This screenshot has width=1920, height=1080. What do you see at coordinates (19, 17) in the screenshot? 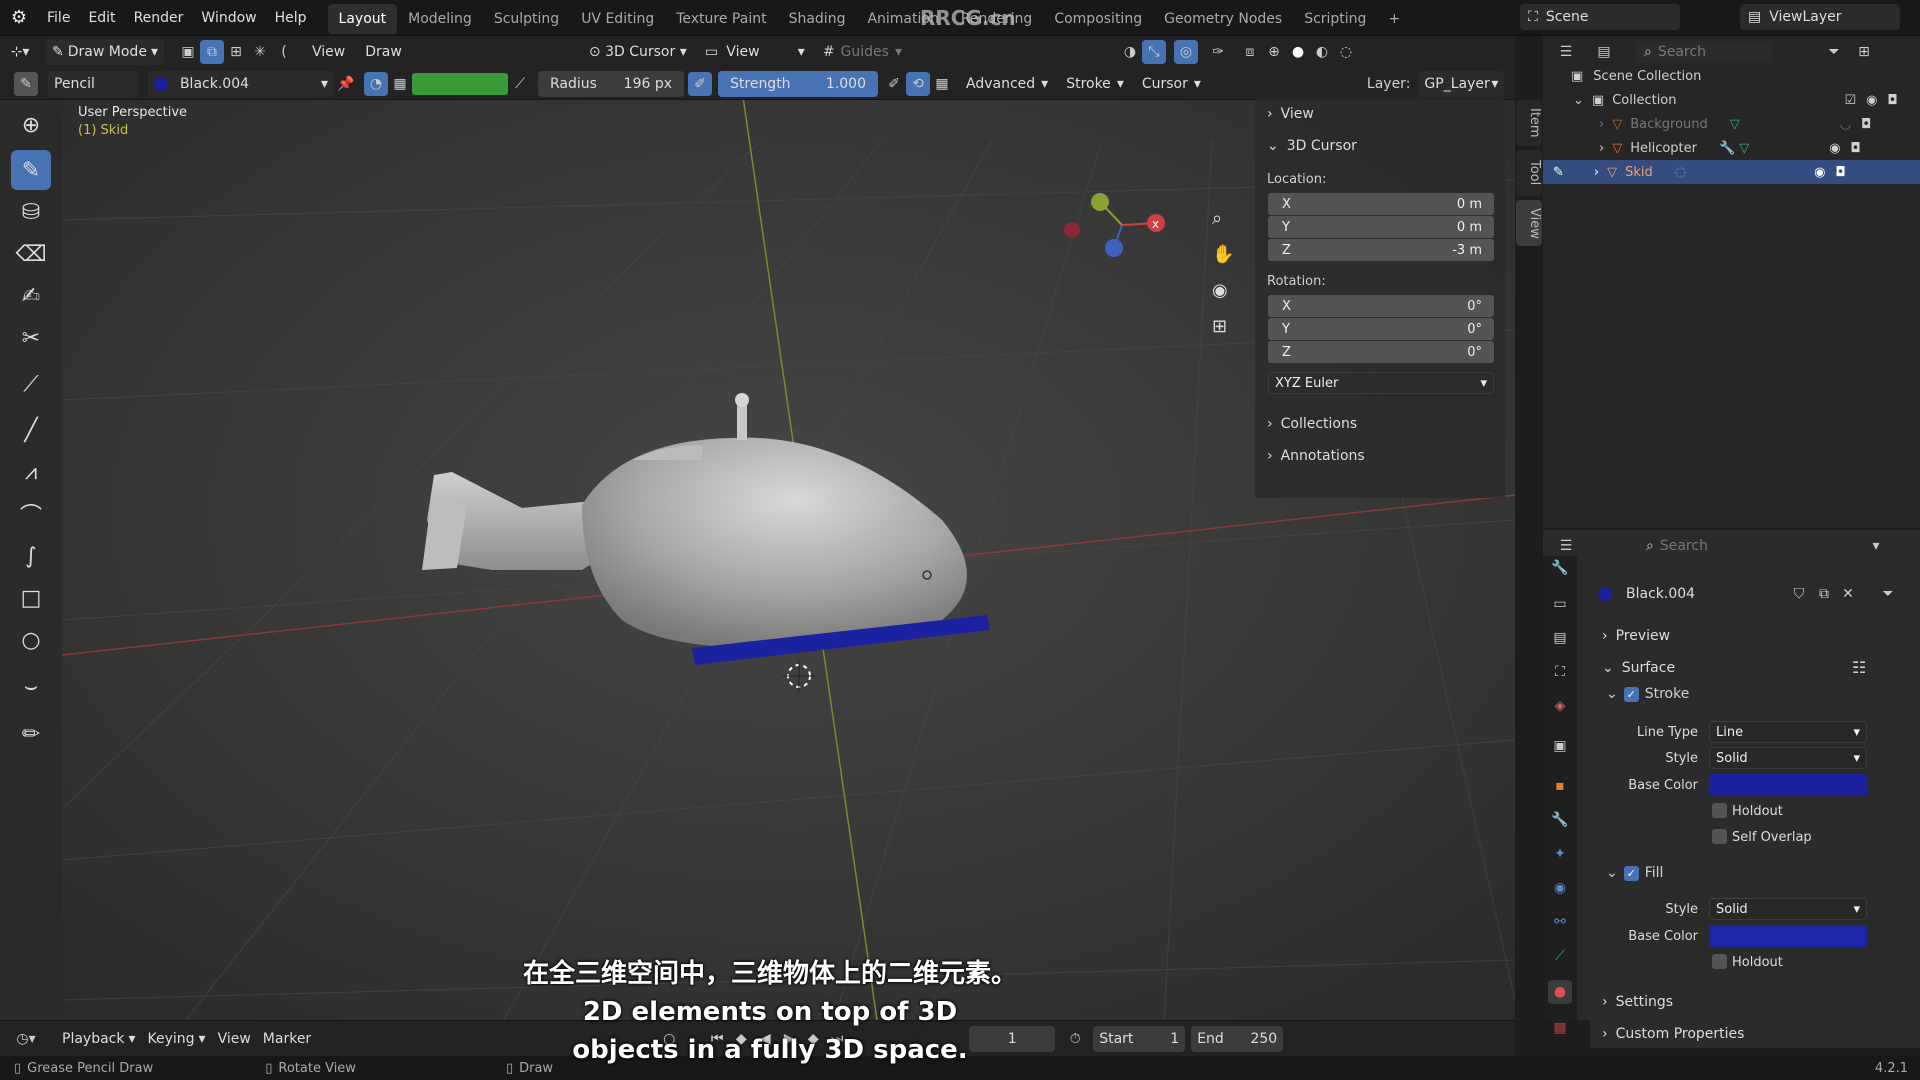
I see `blender-logo-icon: ⚙` at bounding box center [19, 17].